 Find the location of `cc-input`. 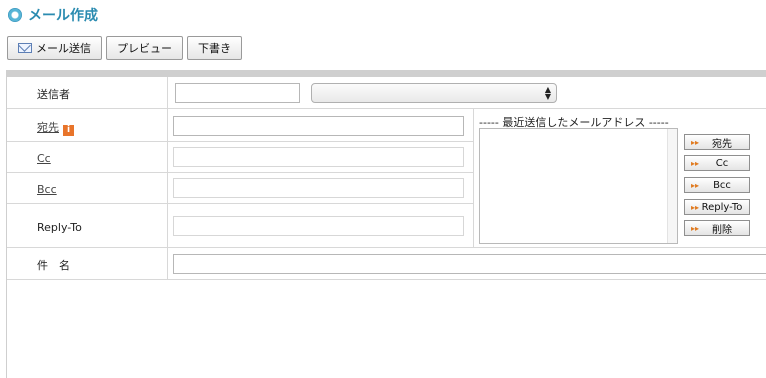

cc-input is located at coordinates (318, 157).